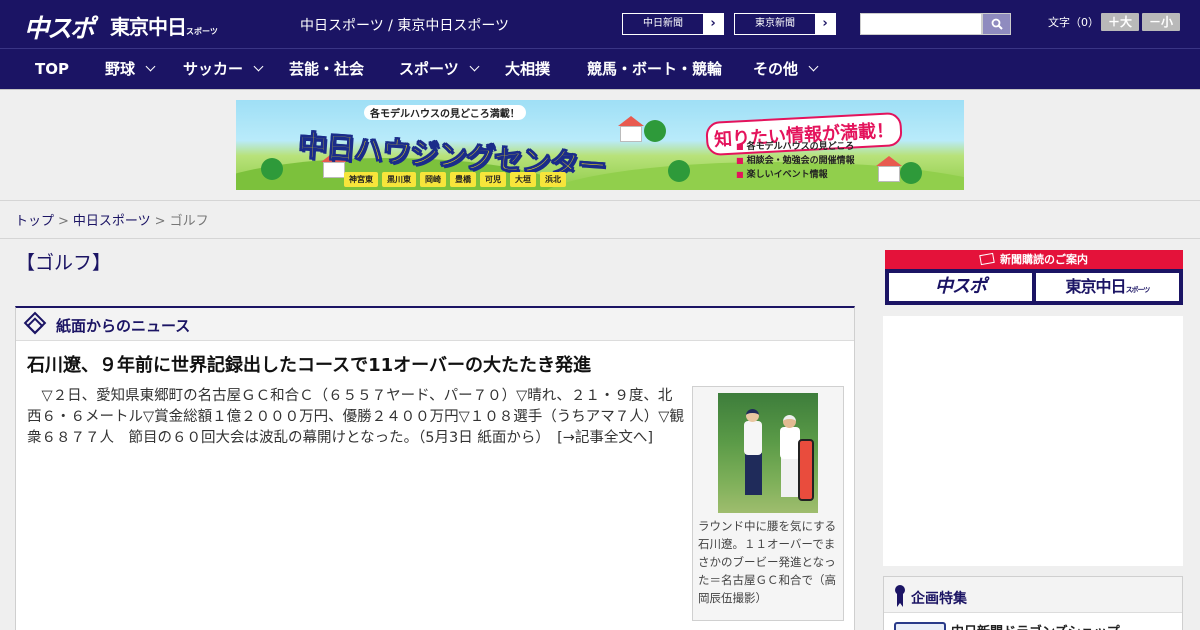 This screenshot has width=1200, height=630. I want to click on nav-label: 大相撲, so click(528, 69).